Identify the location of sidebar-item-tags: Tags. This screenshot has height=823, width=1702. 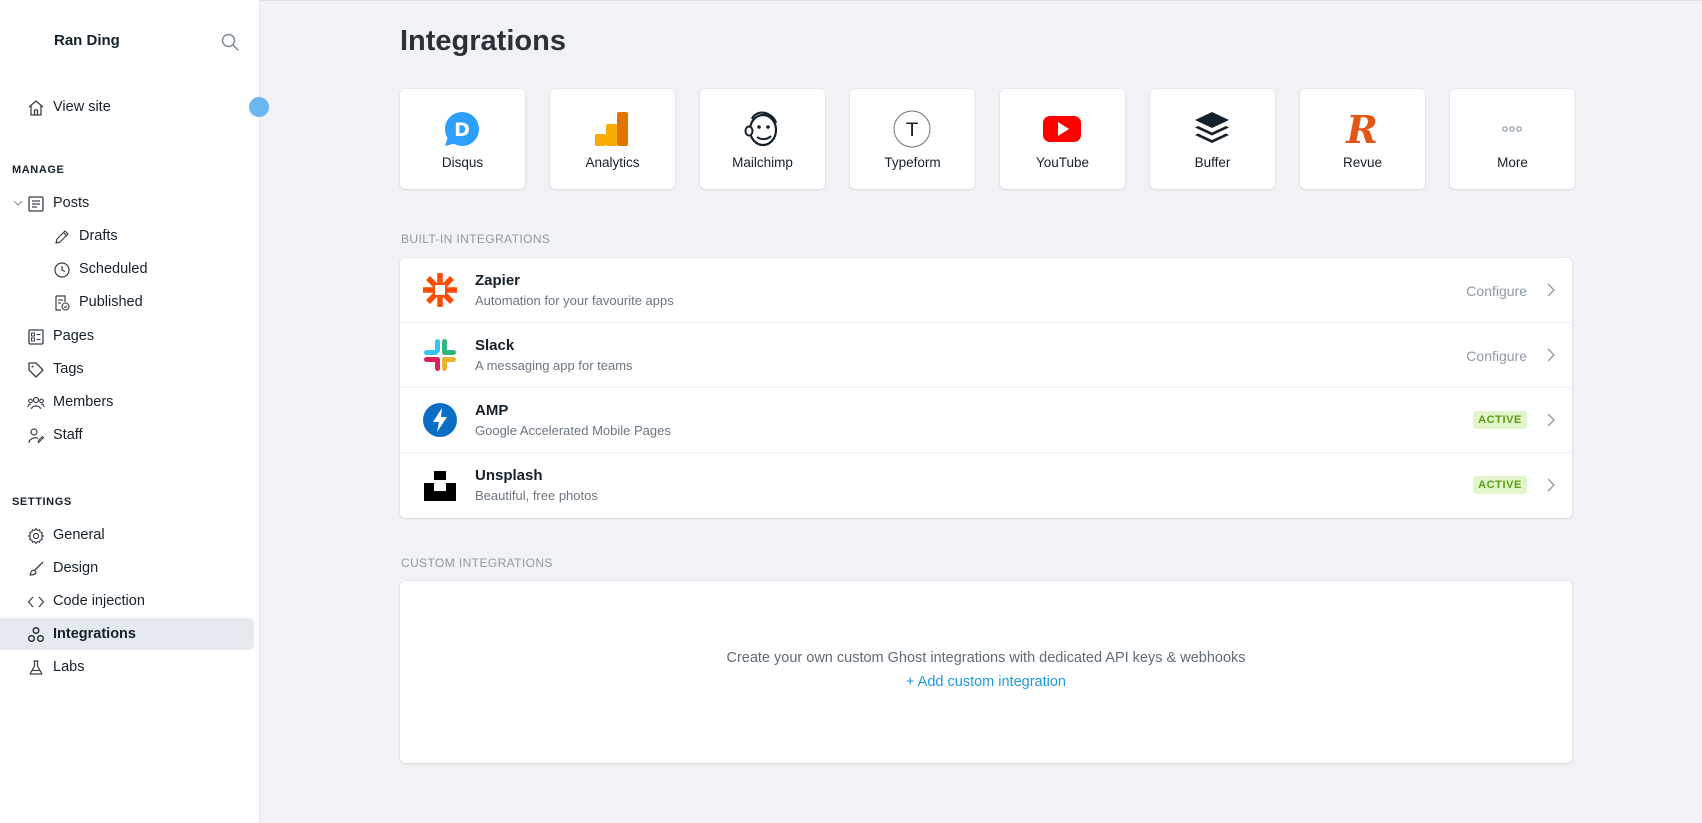
(127, 369).